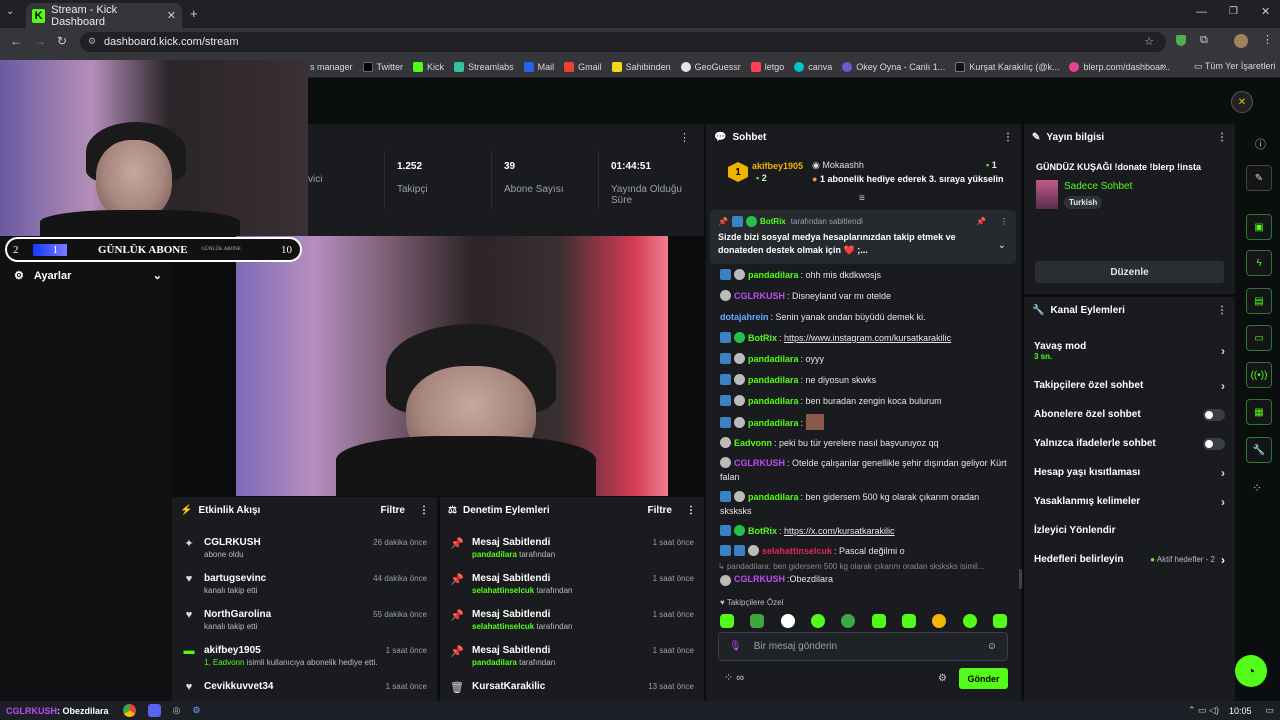 This screenshot has width=1280, height=720. I want to click on bookmark-item: Mail, so click(538, 66).